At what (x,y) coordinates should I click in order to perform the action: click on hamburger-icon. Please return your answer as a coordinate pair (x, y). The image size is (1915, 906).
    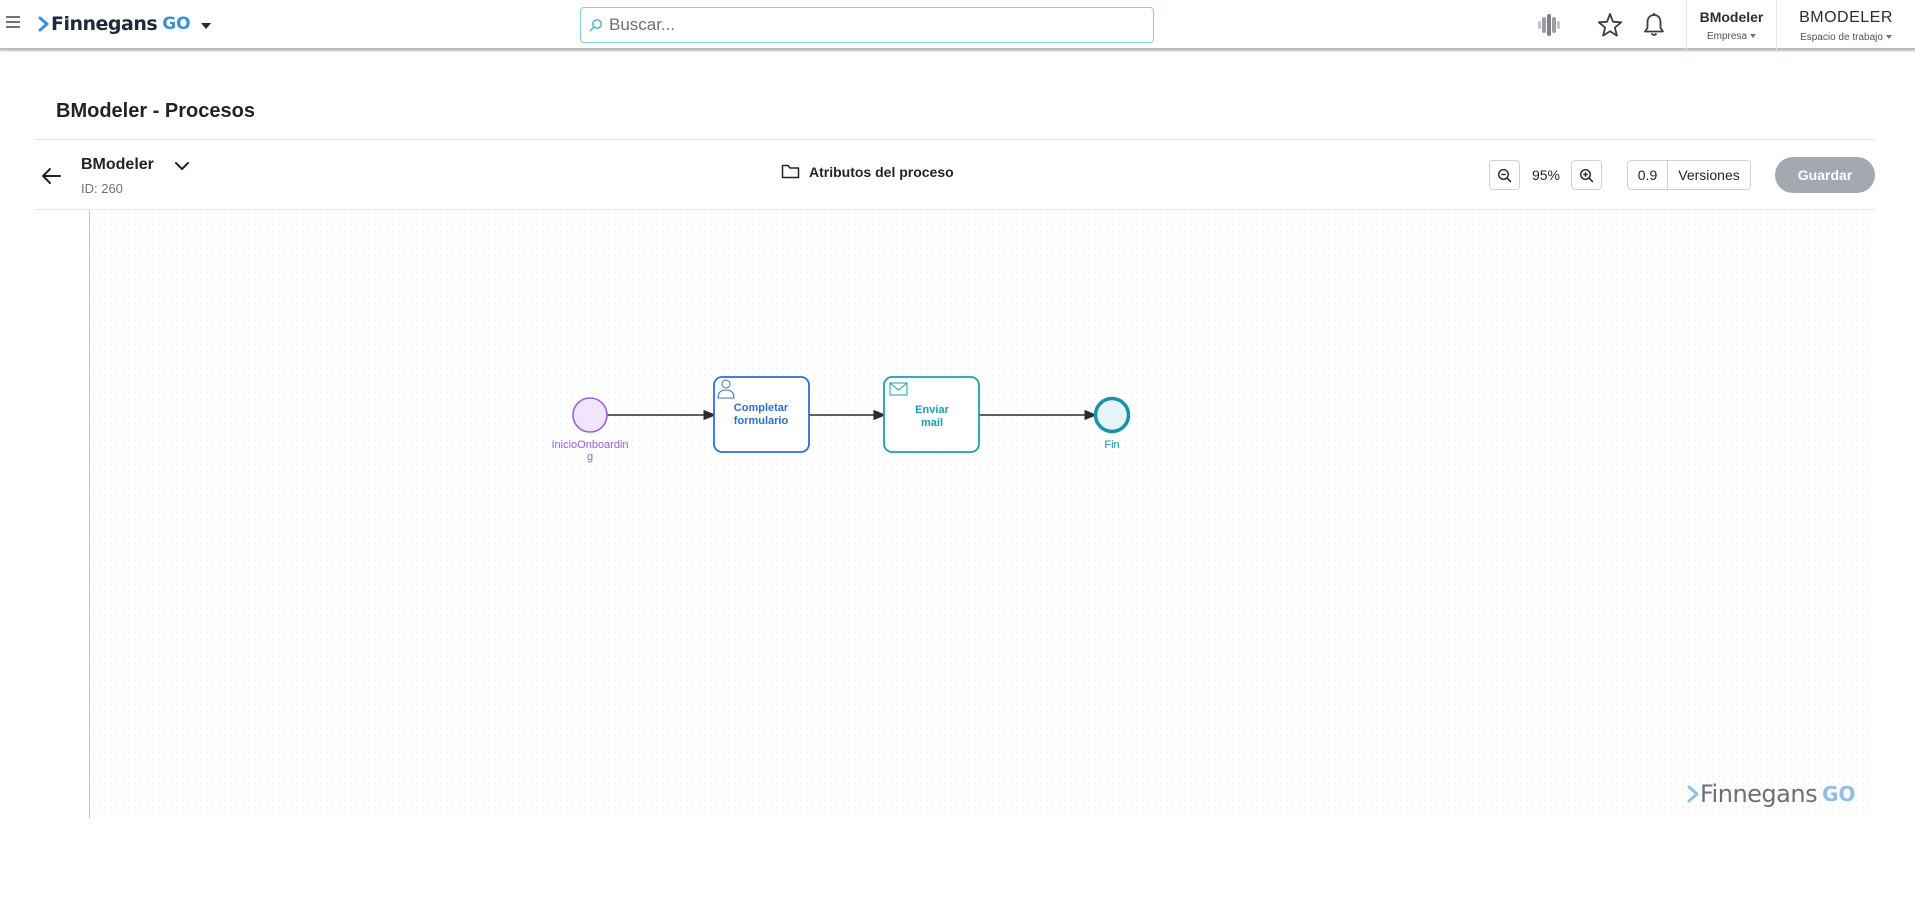
    Looking at the image, I should click on (13, 23).